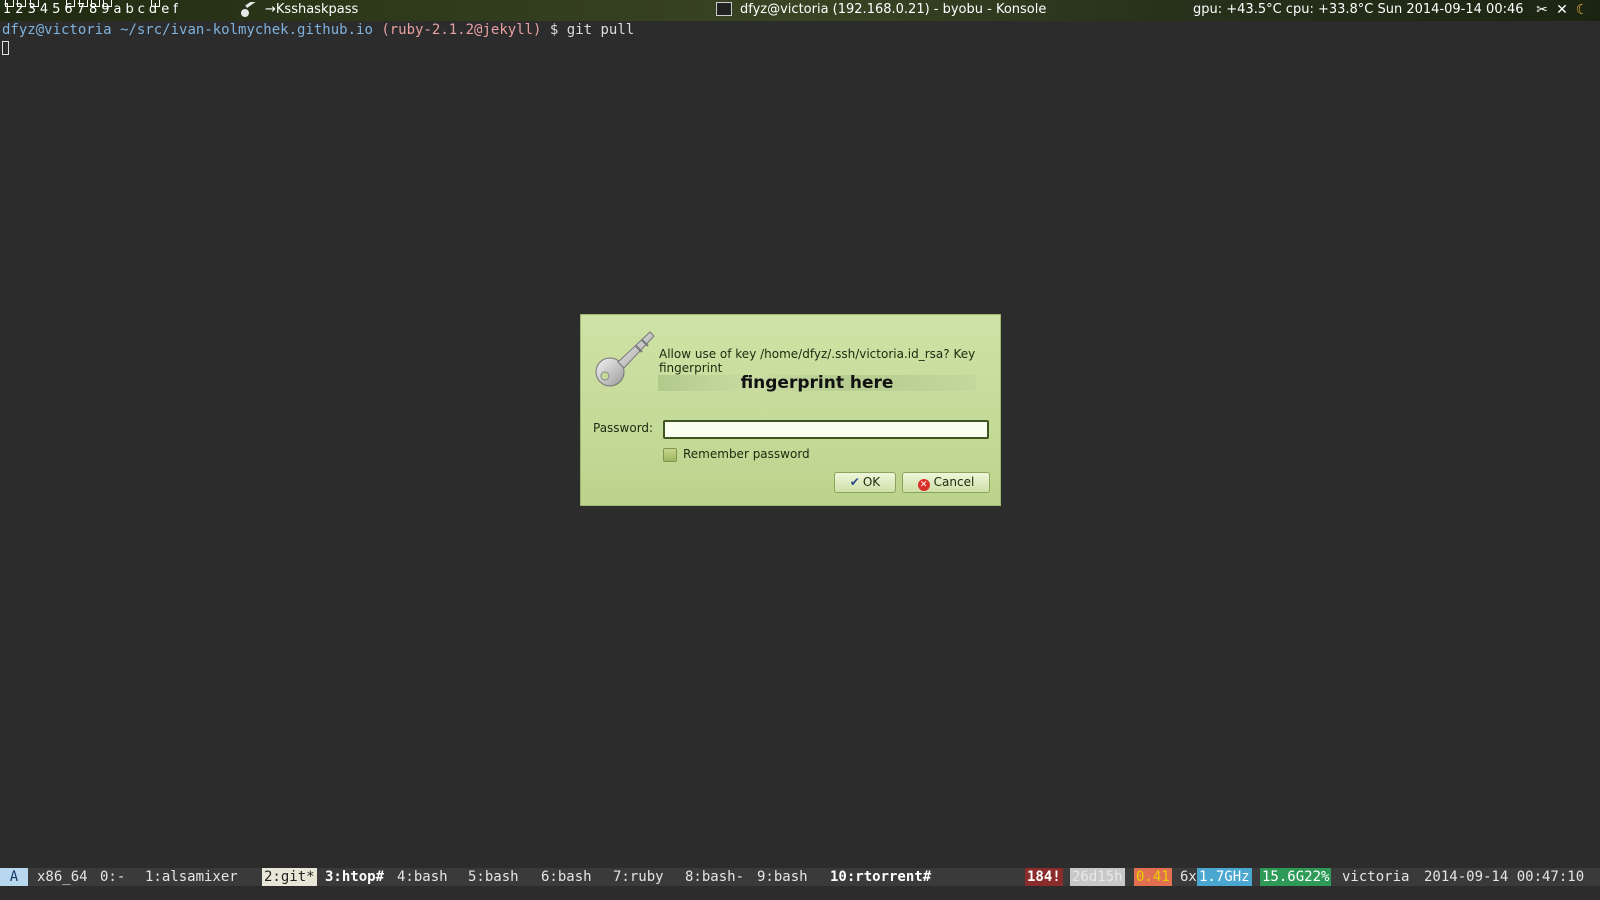  What do you see at coordinates (95, 8) in the screenshot?
I see `desktop-8: 8` at bounding box center [95, 8].